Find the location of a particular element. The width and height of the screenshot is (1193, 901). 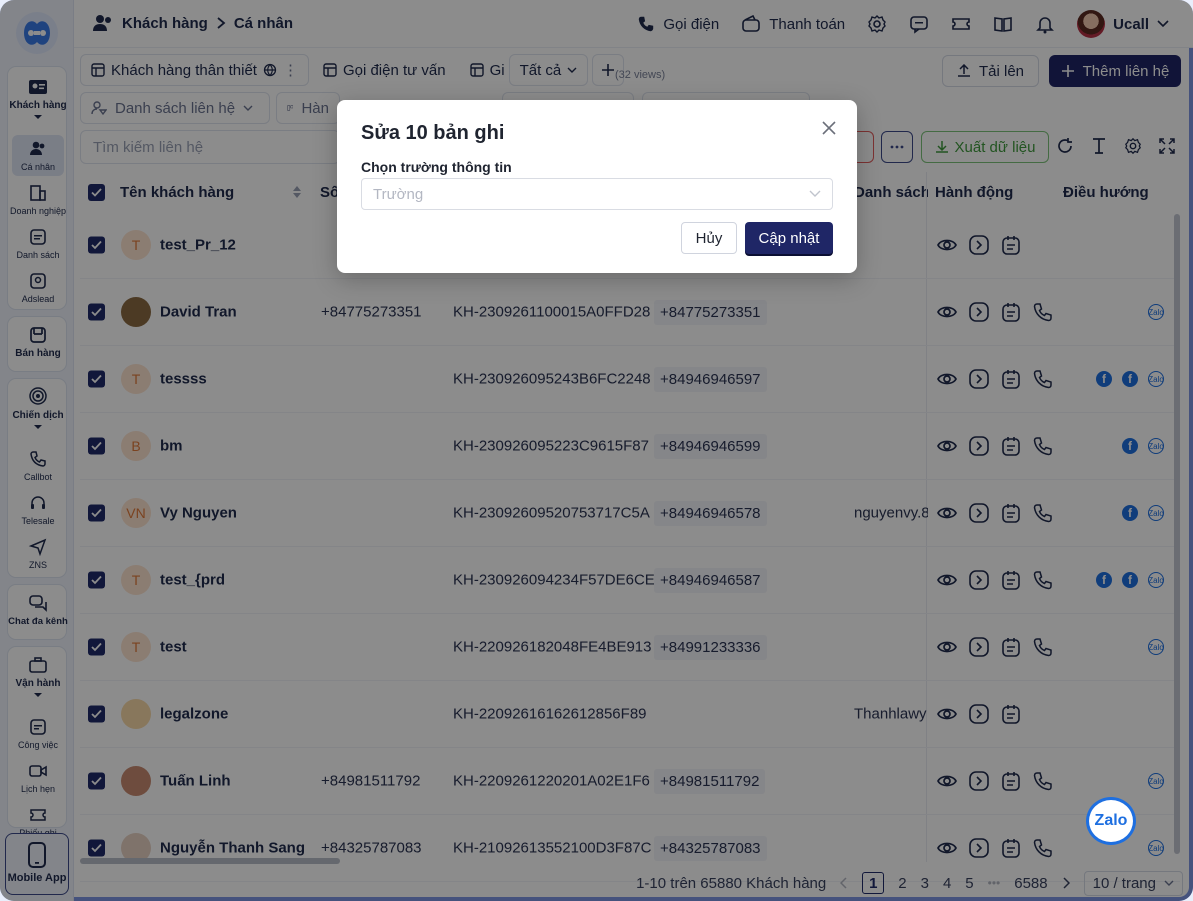

field-select: Trường is located at coordinates (597, 194).